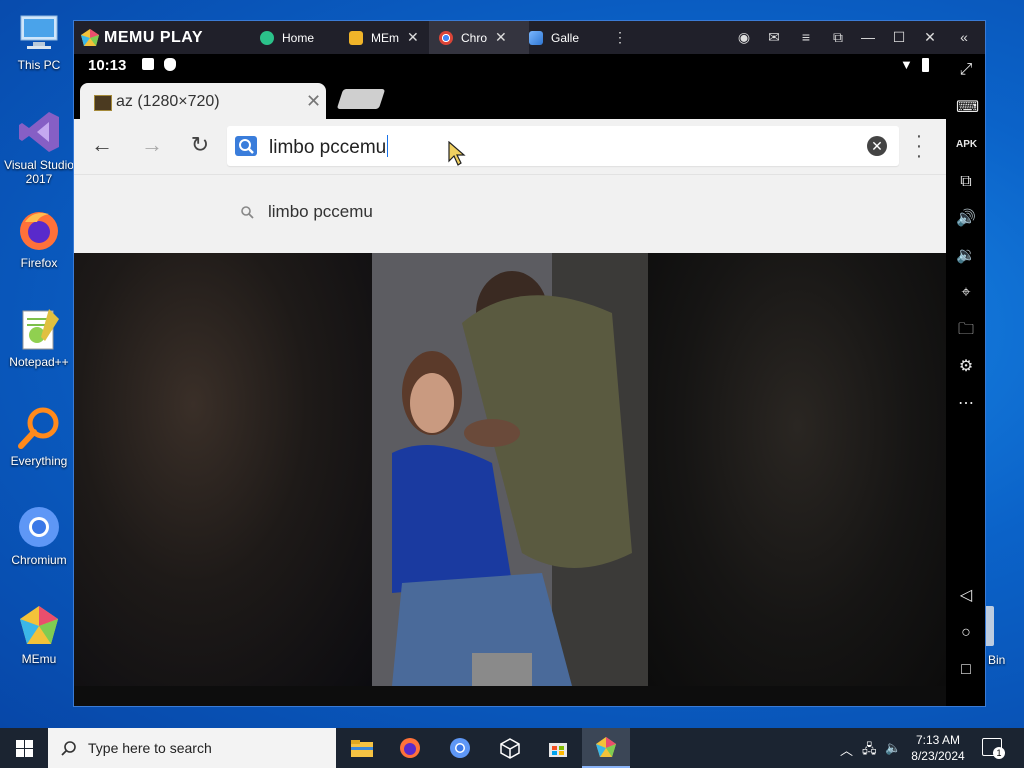 Image resolution: width=1024 pixels, height=768 pixels. Describe the element at coordinates (329, 147) in the screenshot. I see `omnibox-input: limbo pccemu` at that location.